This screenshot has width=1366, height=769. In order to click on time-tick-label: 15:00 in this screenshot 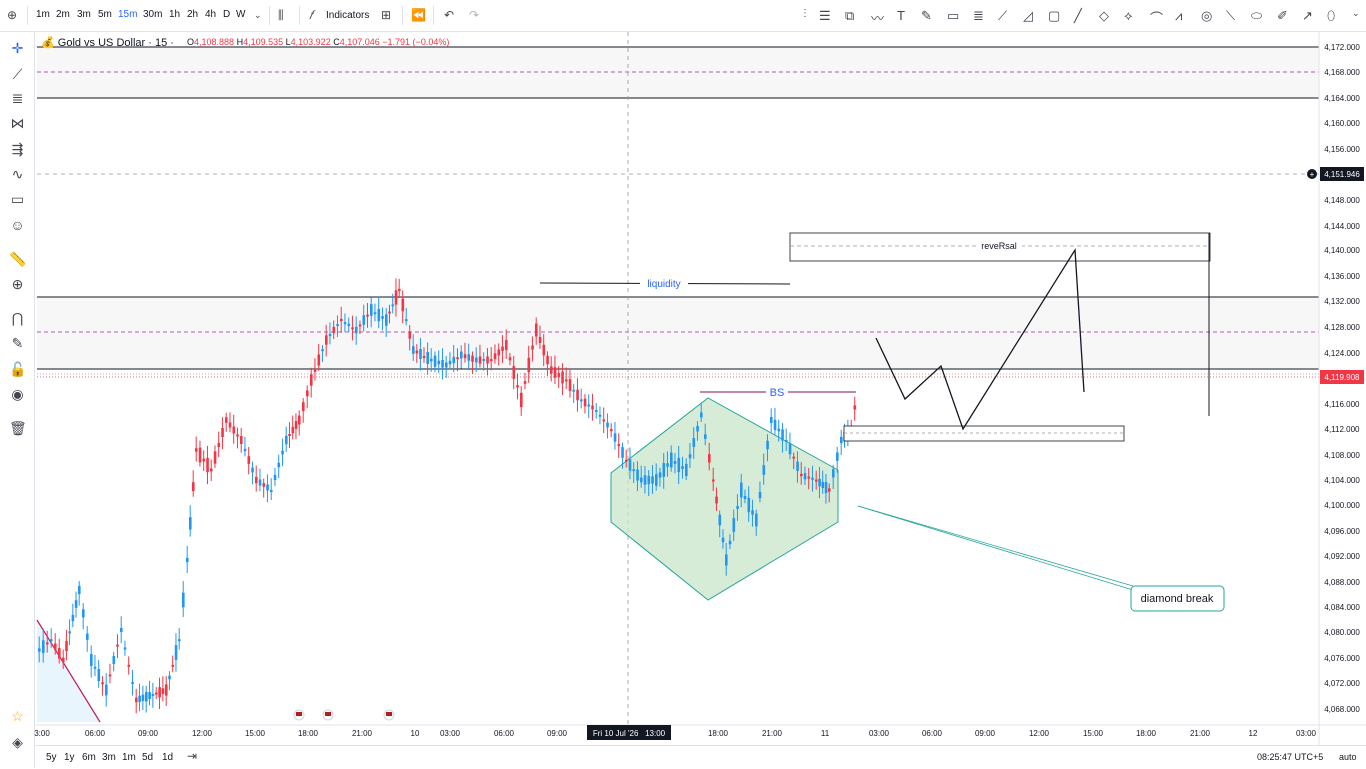, I will do `click(1093, 733)`.